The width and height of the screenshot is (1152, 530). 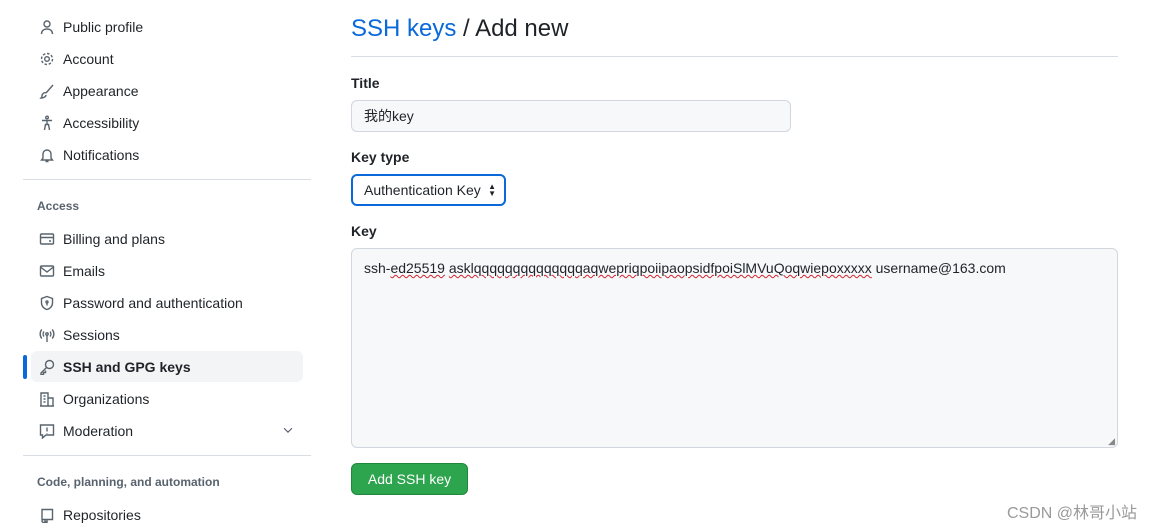 What do you see at coordinates (127, 366) in the screenshot?
I see `sidebar-item-label: SSH and GPG keys` at bounding box center [127, 366].